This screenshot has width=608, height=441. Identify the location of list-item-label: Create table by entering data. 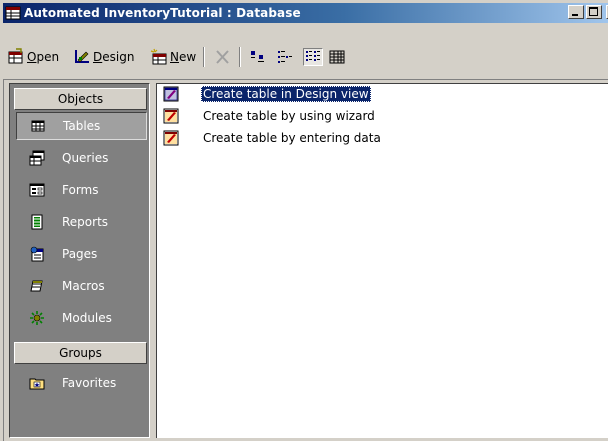
(292, 138).